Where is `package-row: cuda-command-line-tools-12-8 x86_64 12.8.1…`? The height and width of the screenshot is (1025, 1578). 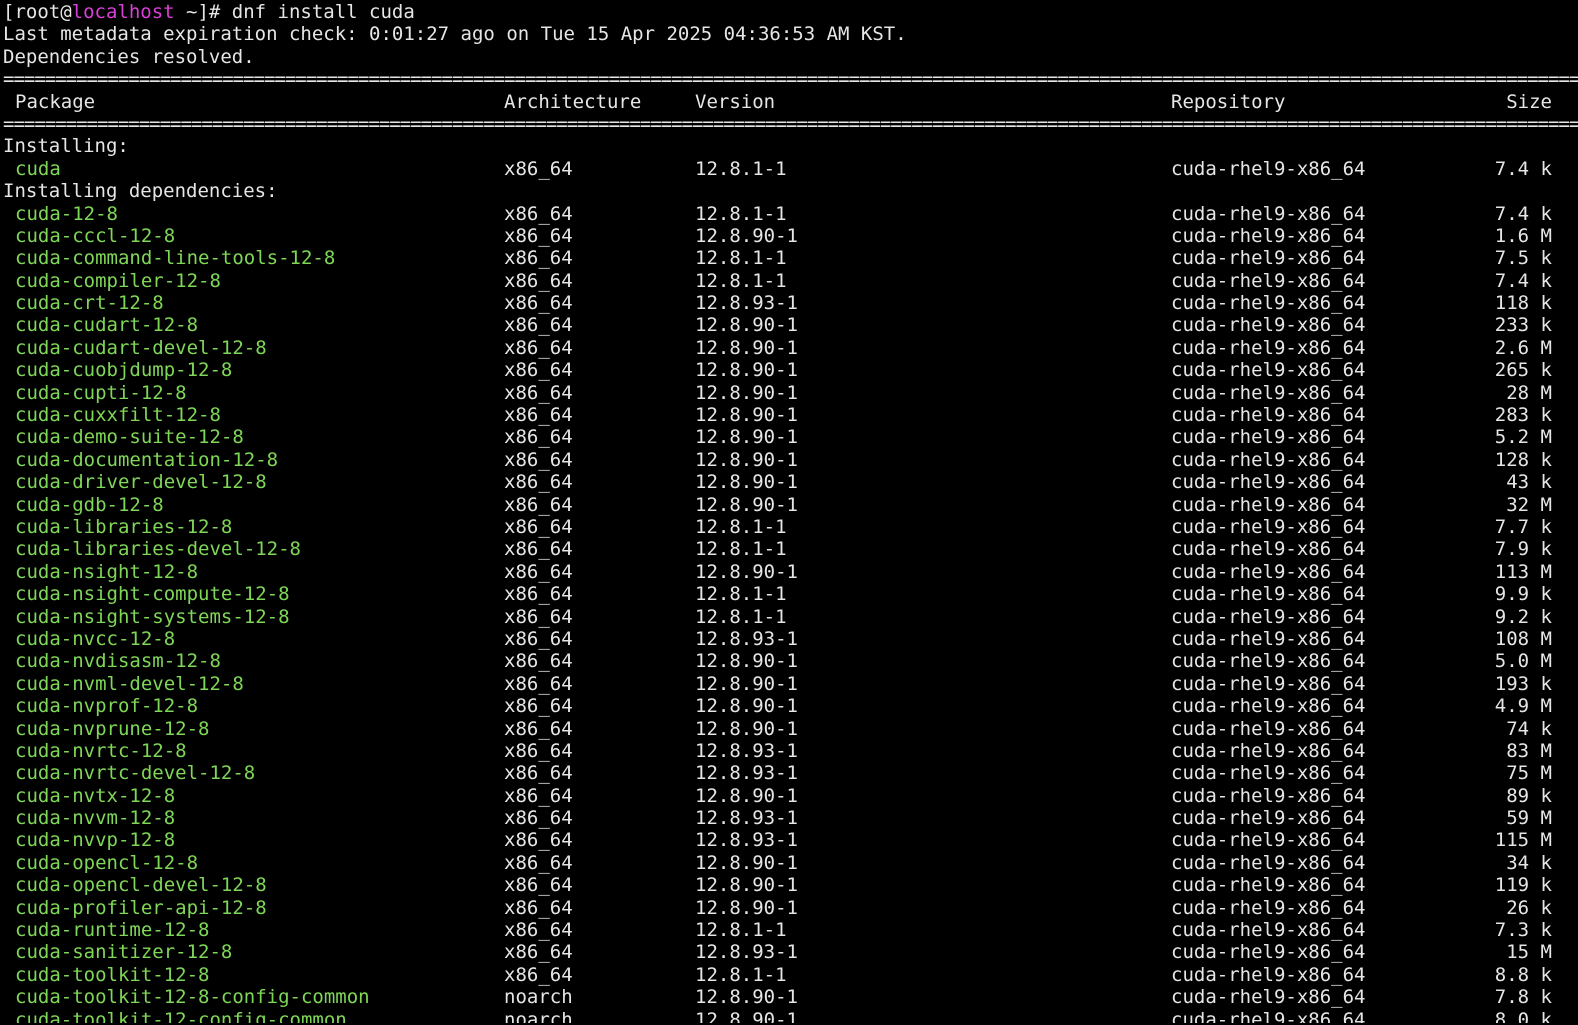 package-row: cuda-command-line-tools-12-8 x86_64 12.8.1… is located at coordinates (789, 258).